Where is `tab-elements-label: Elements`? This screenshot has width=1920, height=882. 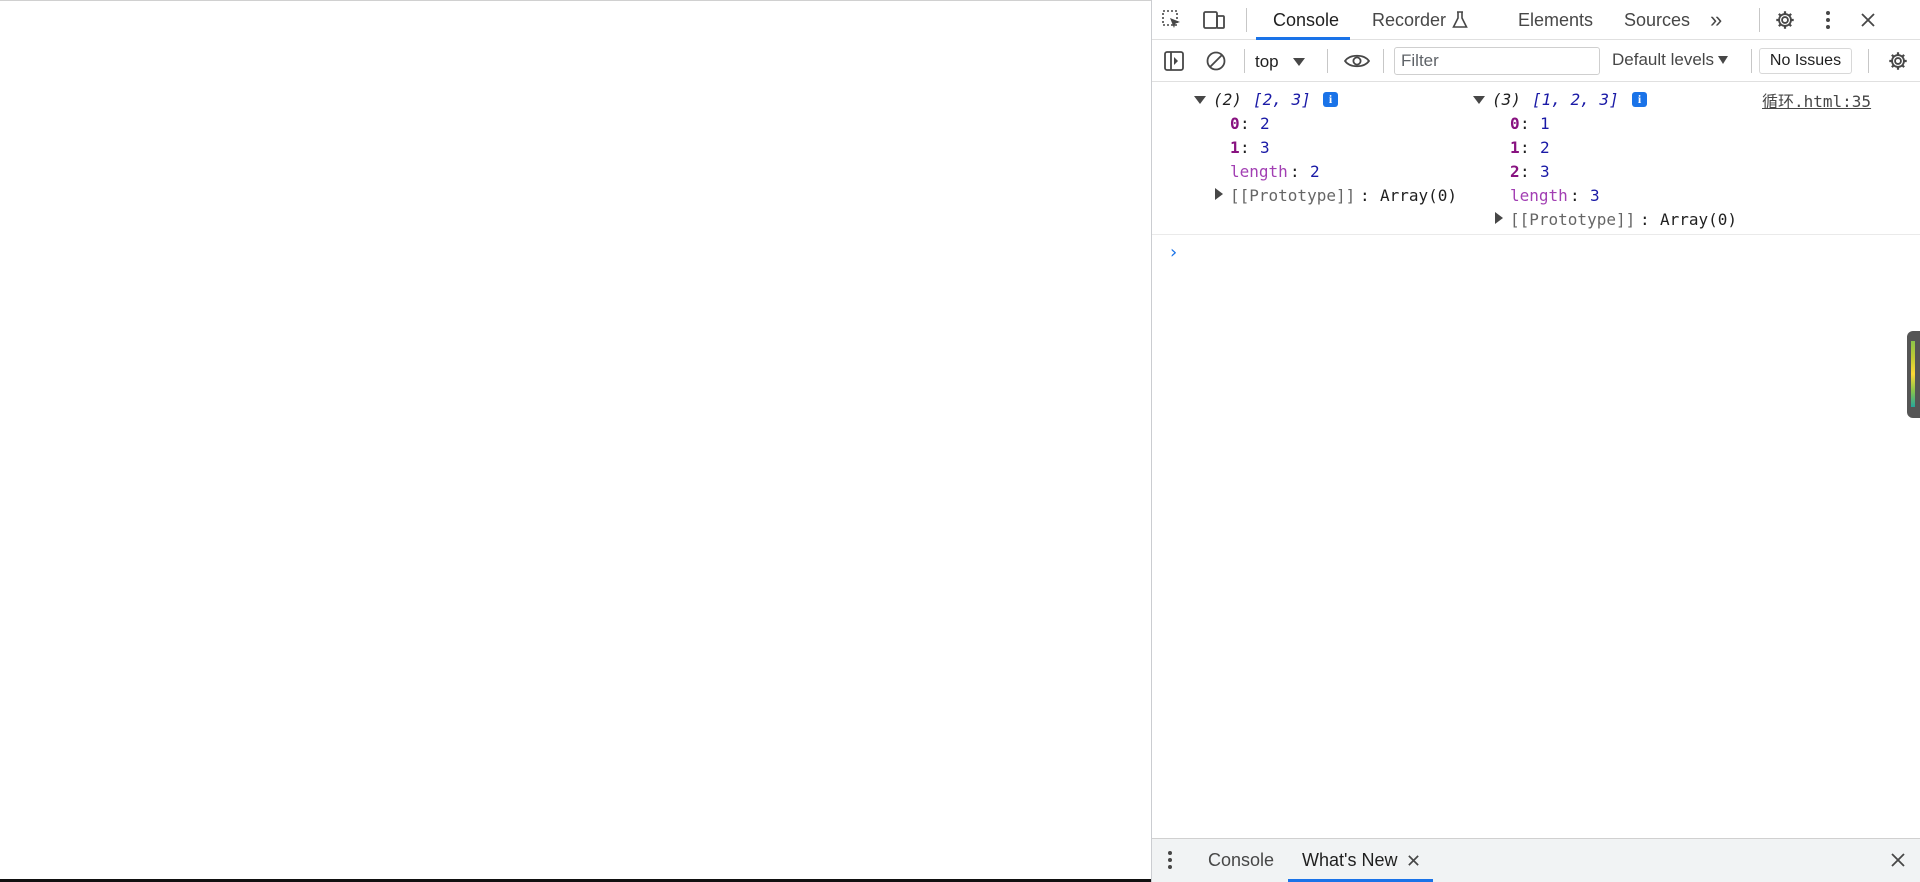 tab-elements-label: Elements is located at coordinates (1556, 19).